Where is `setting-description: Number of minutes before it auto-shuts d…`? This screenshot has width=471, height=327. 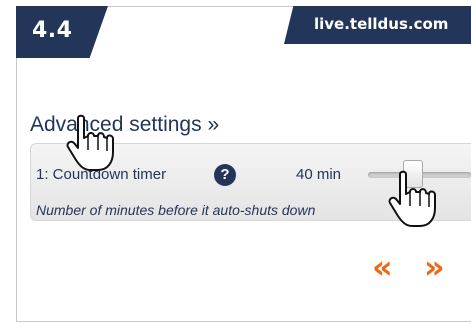 setting-description: Number of minutes before it auto-shuts d… is located at coordinates (176, 210).